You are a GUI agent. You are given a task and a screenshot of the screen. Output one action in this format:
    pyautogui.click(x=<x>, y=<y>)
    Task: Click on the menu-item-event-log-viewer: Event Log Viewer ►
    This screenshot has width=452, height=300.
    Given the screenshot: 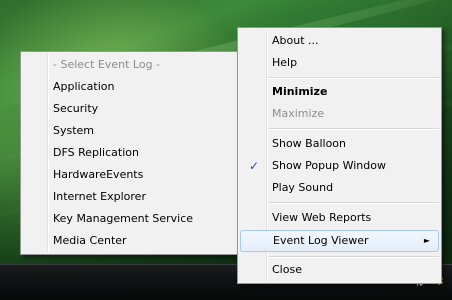 What is the action you would take?
    pyautogui.click(x=339, y=241)
    